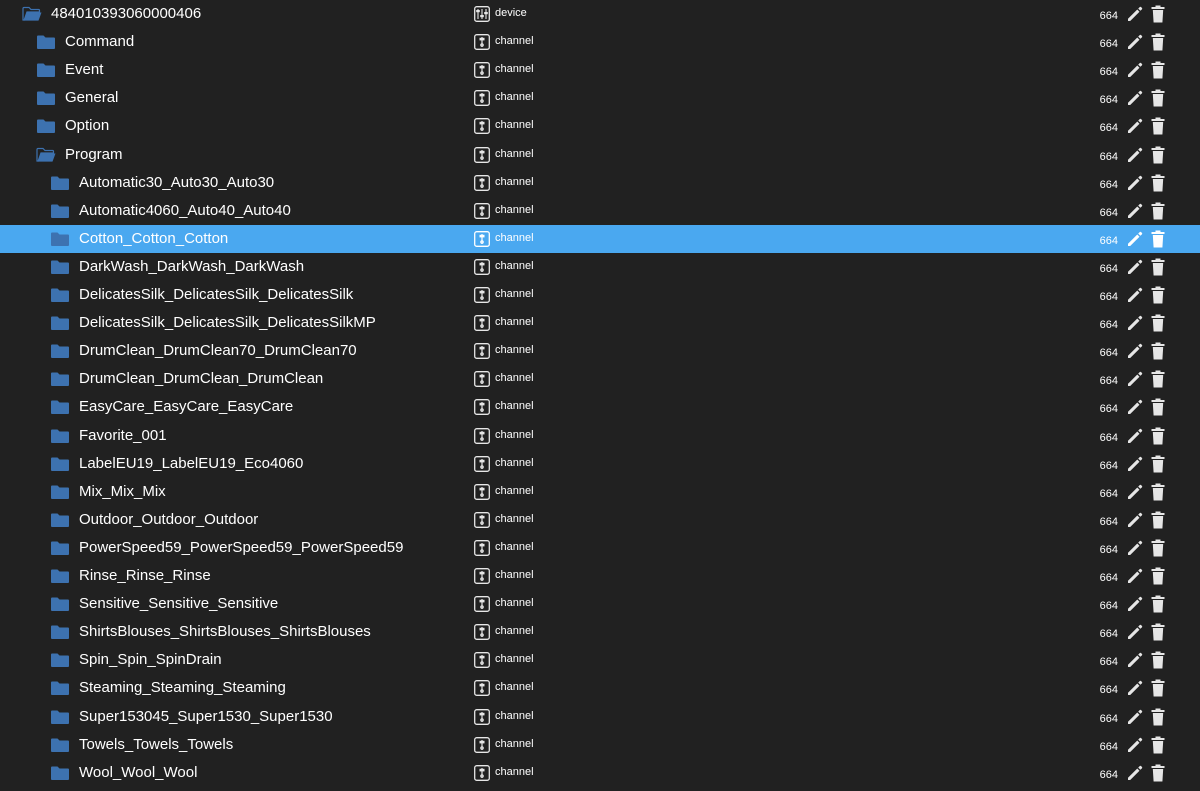 This screenshot has width=1200, height=791. I want to click on tree-row-event: Event channel 664, so click(600, 70).